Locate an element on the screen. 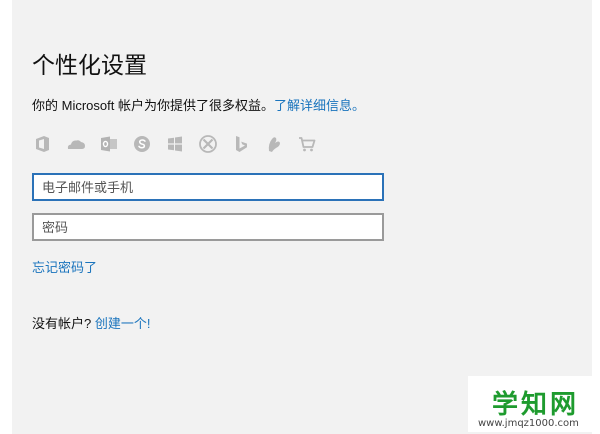 The height and width of the screenshot is (434, 600). signup-row: 没有帐户? 创建一个! is located at coordinates (91, 322).